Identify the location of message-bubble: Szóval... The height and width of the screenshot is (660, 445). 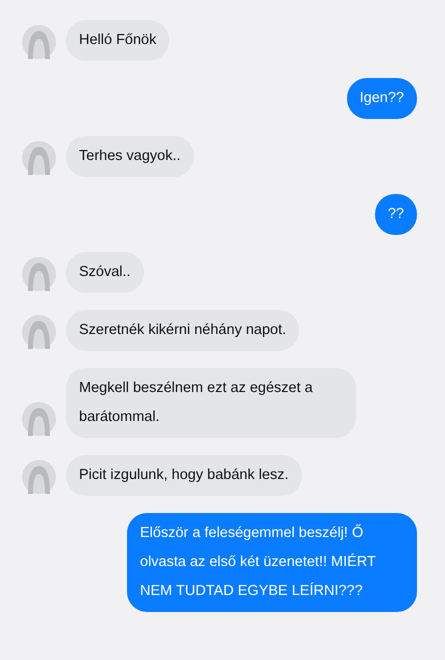
(105, 272).